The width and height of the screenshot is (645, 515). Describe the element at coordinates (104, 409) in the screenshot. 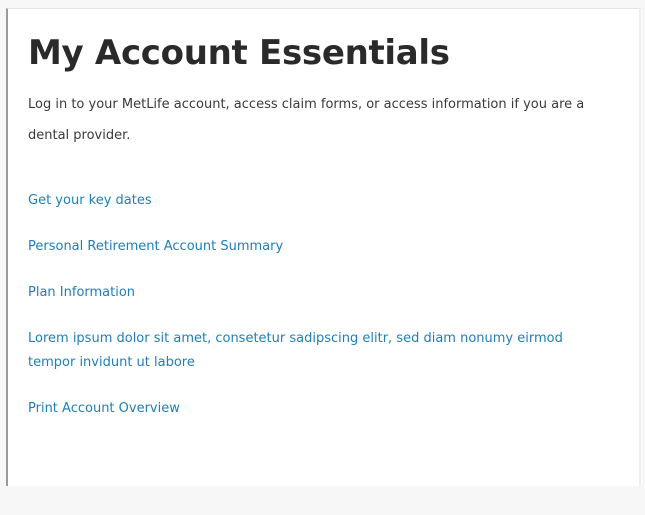

I see `print-account-overview-link: Print Account Overview` at that location.